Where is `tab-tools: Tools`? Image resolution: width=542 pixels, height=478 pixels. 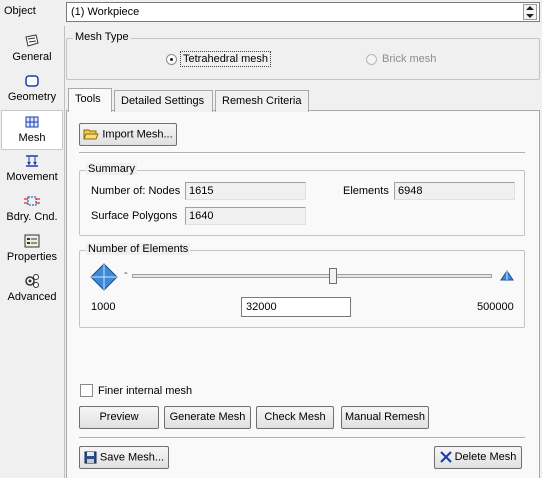
tab-tools: Tools is located at coordinates (90, 100).